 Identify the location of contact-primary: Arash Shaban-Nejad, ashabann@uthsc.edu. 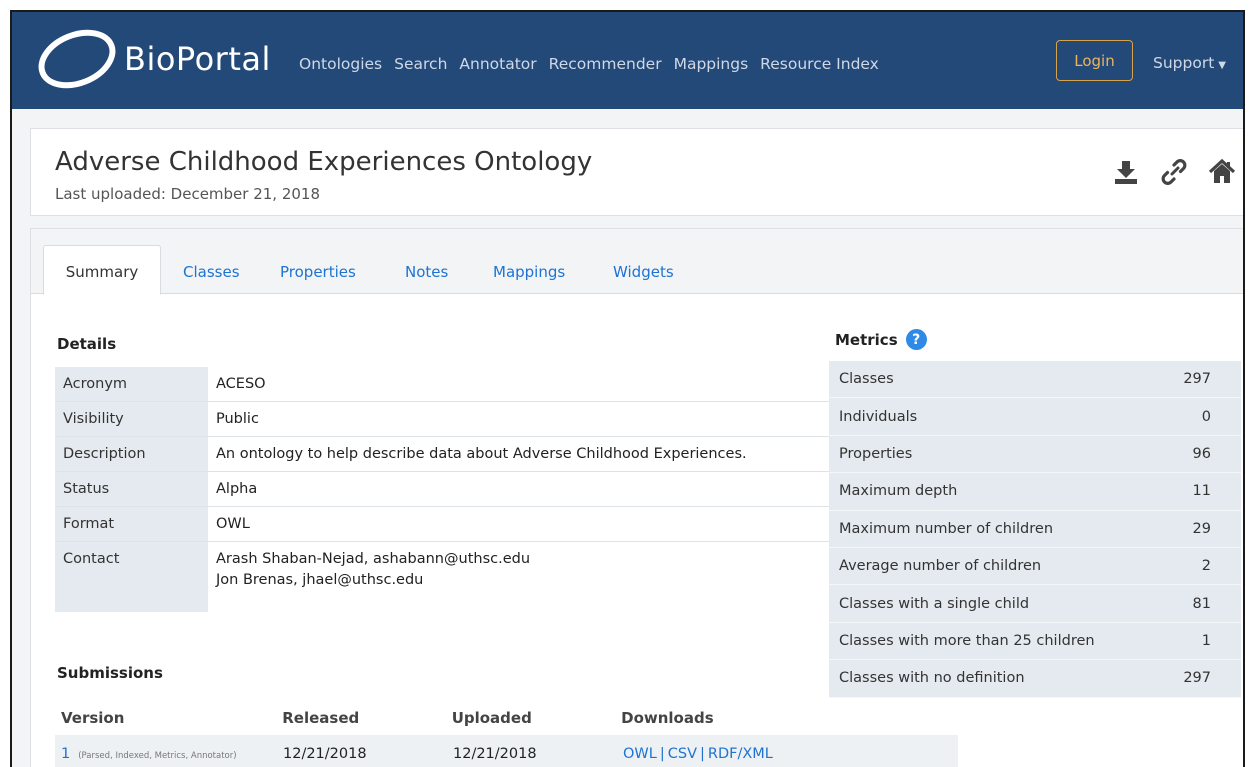
(373, 559).